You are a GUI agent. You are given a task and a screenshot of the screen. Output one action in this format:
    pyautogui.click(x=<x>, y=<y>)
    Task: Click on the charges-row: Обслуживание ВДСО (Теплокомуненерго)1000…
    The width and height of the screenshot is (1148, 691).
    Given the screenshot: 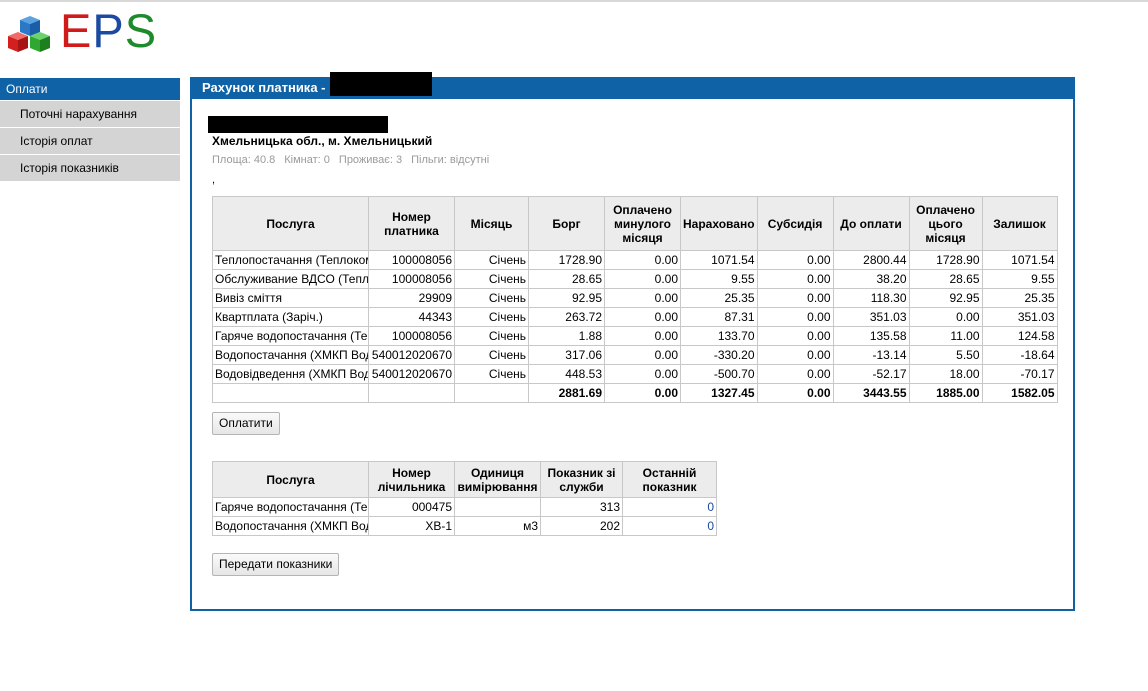 What is the action you would take?
    pyautogui.click(x=635, y=279)
    